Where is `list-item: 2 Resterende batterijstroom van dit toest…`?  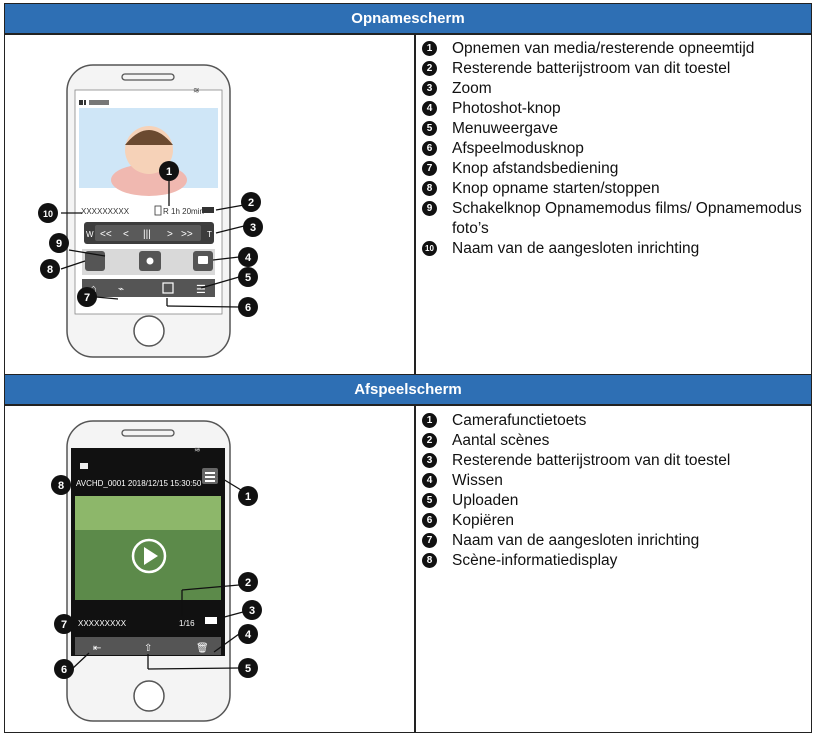 list-item: 2 Resterende batterijstroom van dit toest… is located at coordinates (617, 69).